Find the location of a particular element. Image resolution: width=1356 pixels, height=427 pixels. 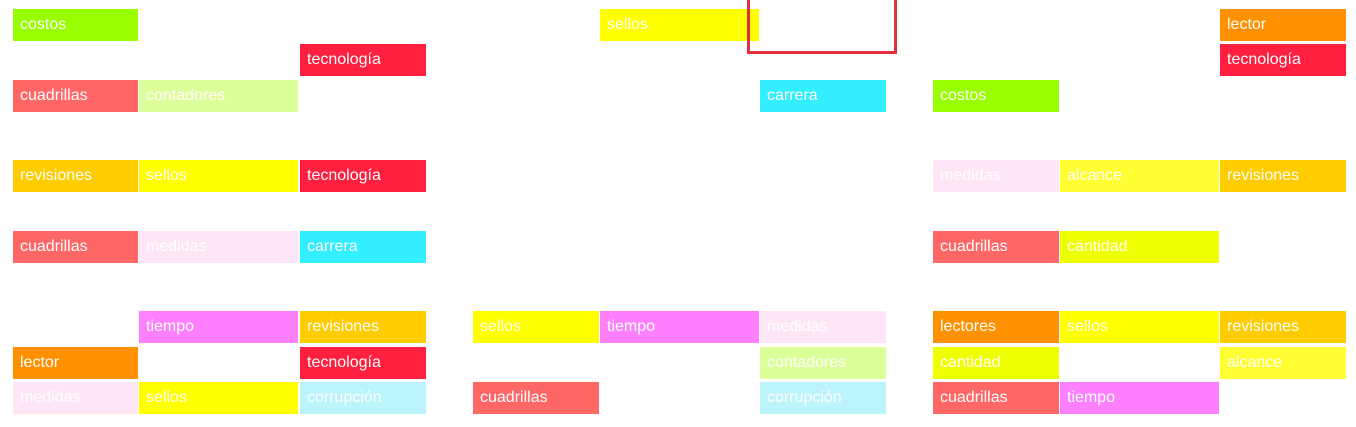

grid-cell: inalámbrico is located at coordinates (536, 25).